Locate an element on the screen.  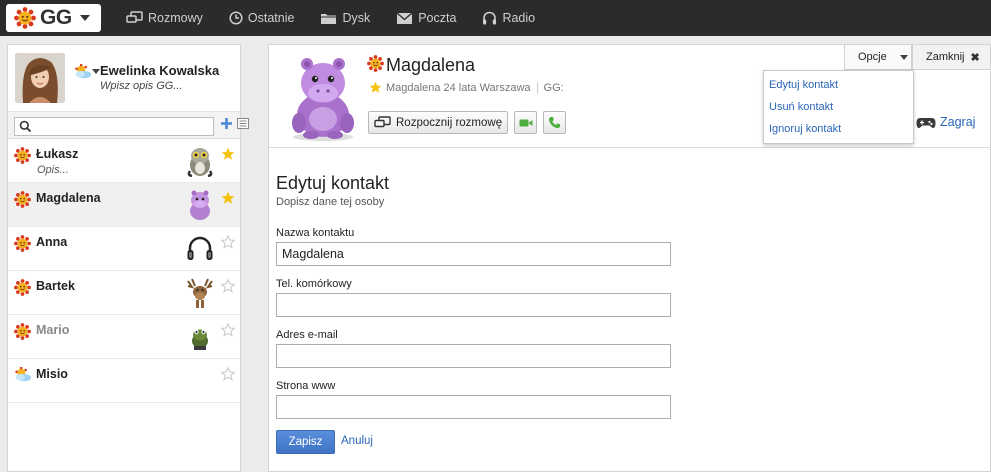
lemur-avatar is located at coordinates (200, 162).